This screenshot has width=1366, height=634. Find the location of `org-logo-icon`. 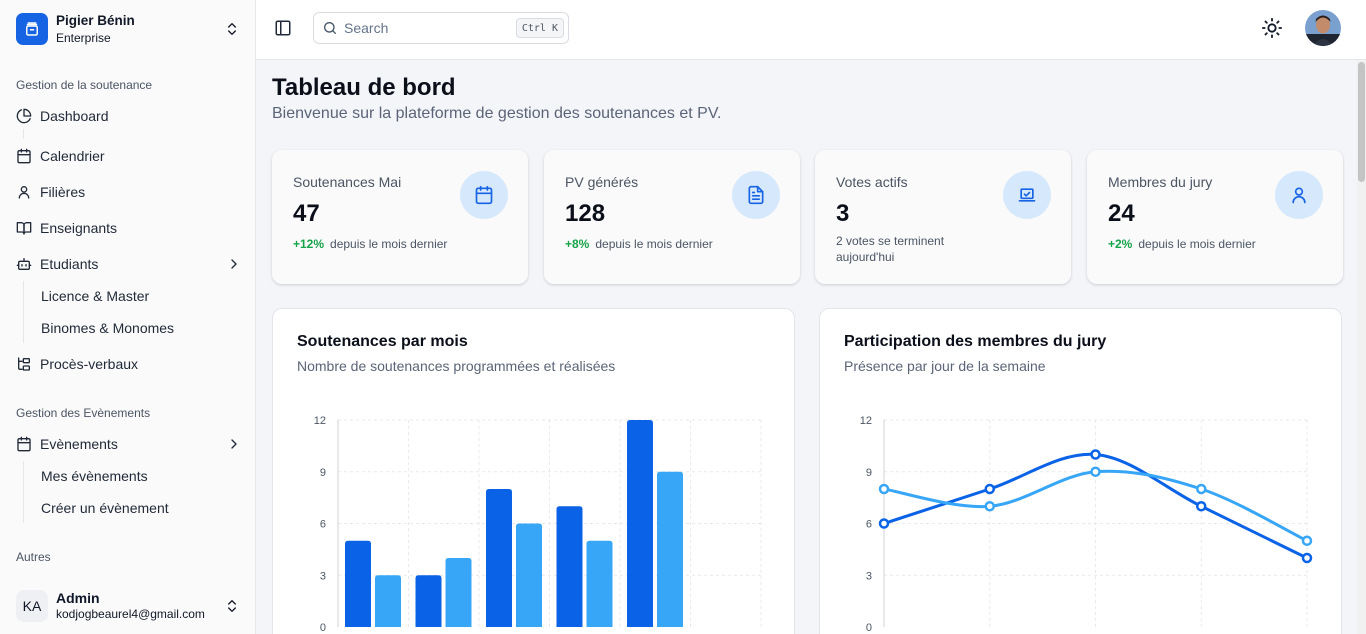

org-logo-icon is located at coordinates (32, 29).